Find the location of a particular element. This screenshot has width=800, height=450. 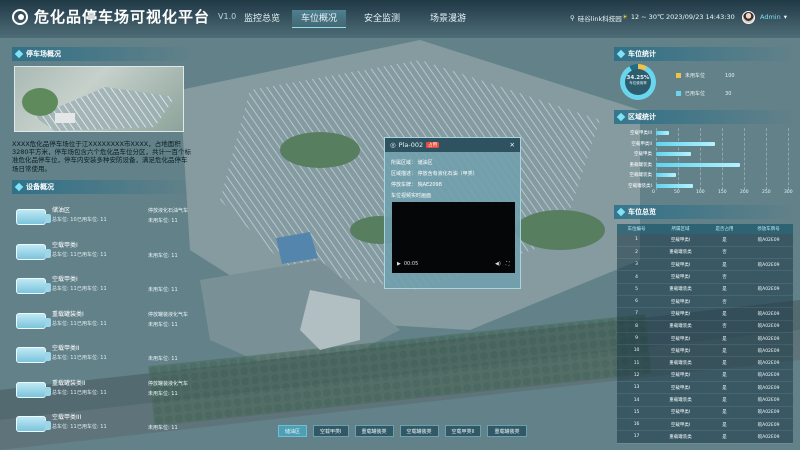

overview-thumbnail is located at coordinates (99, 99).